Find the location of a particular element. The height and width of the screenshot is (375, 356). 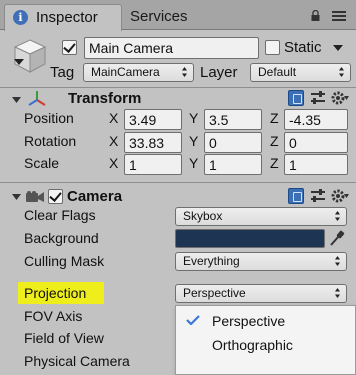

lock-icon is located at coordinates (315, 15).